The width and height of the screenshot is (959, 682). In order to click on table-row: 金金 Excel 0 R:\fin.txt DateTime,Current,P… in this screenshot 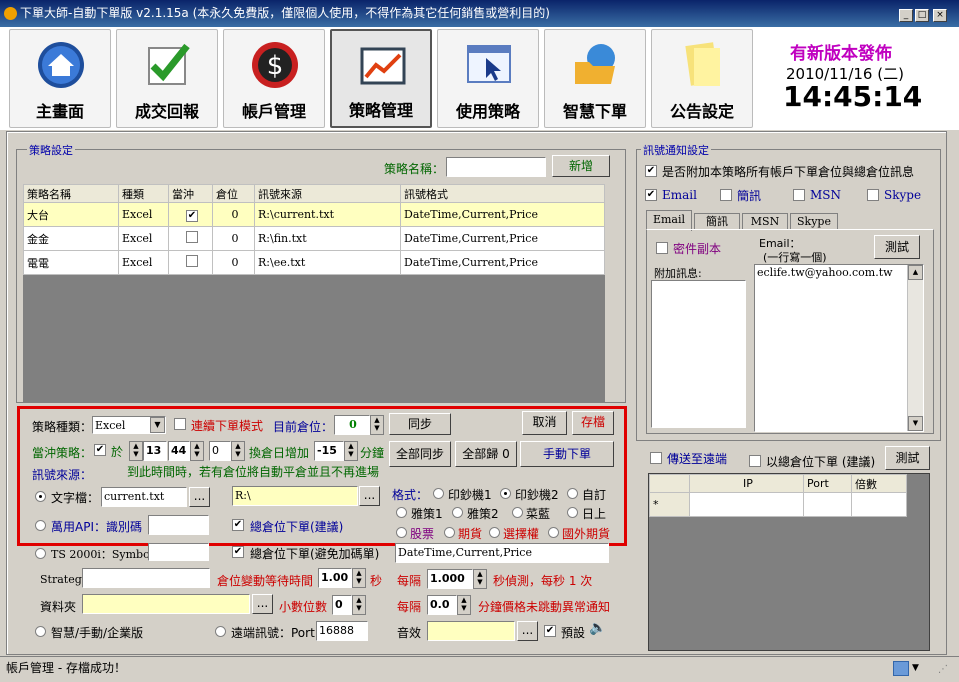, I will do `click(314, 238)`.